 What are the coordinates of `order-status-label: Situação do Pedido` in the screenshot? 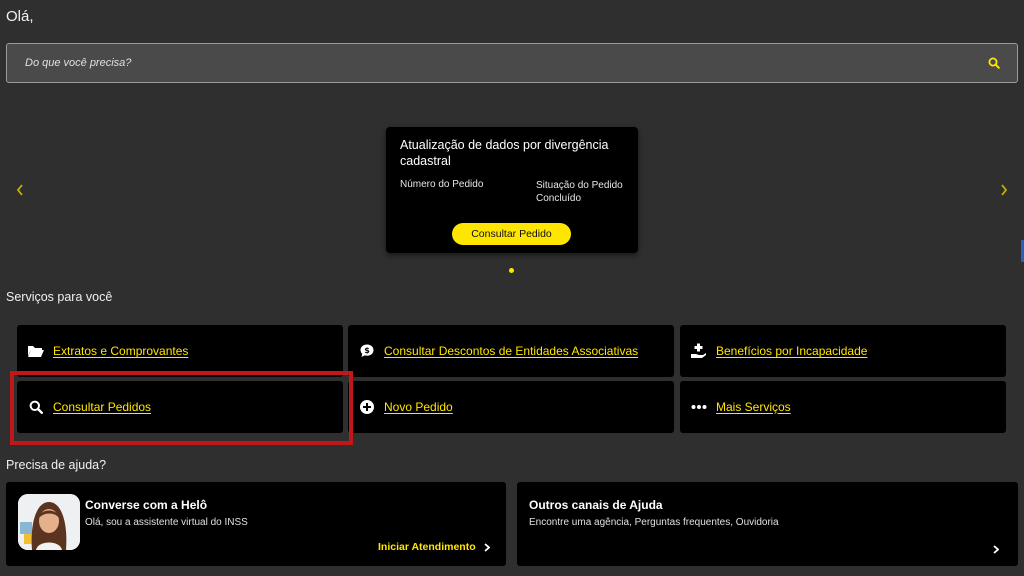 It's located at (579, 185).